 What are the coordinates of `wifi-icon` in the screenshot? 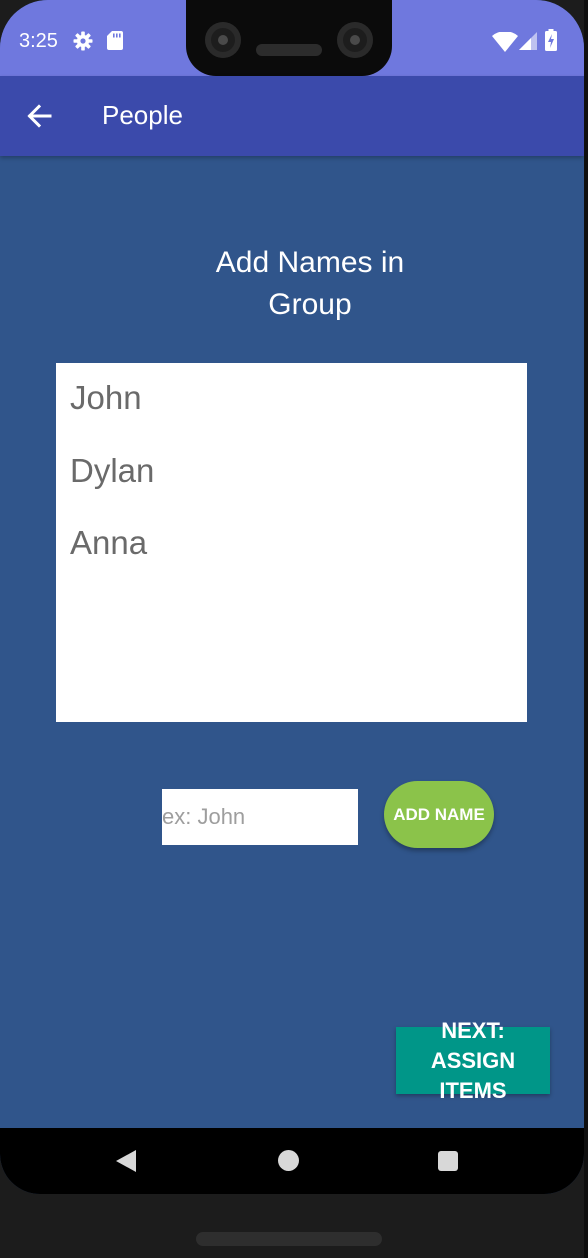 It's located at (505, 42).